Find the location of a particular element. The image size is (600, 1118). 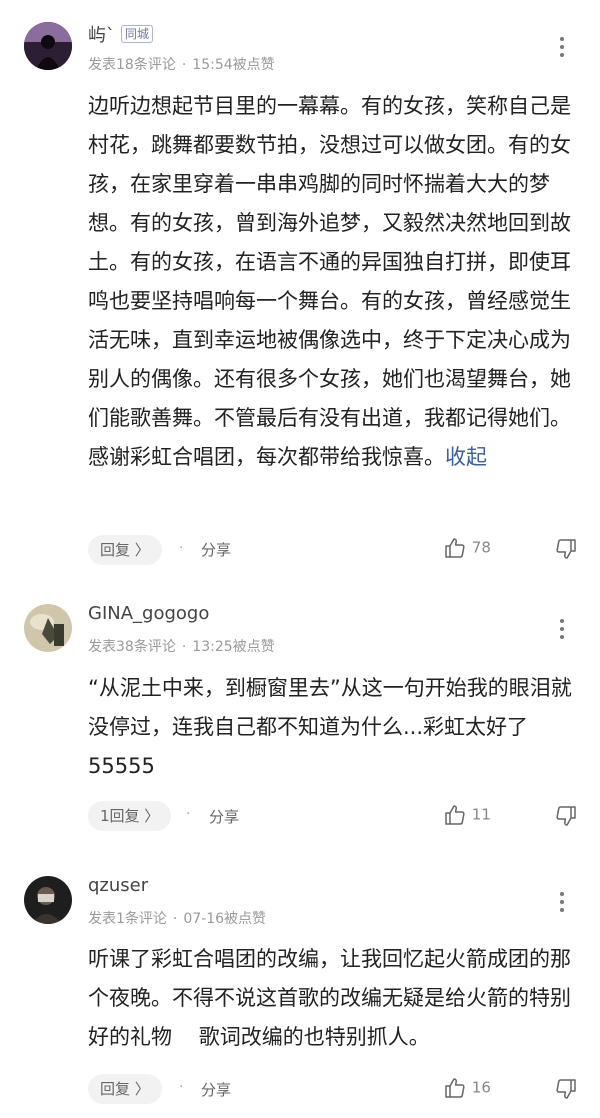

username-text: GINA_gogogo is located at coordinates (149, 613).